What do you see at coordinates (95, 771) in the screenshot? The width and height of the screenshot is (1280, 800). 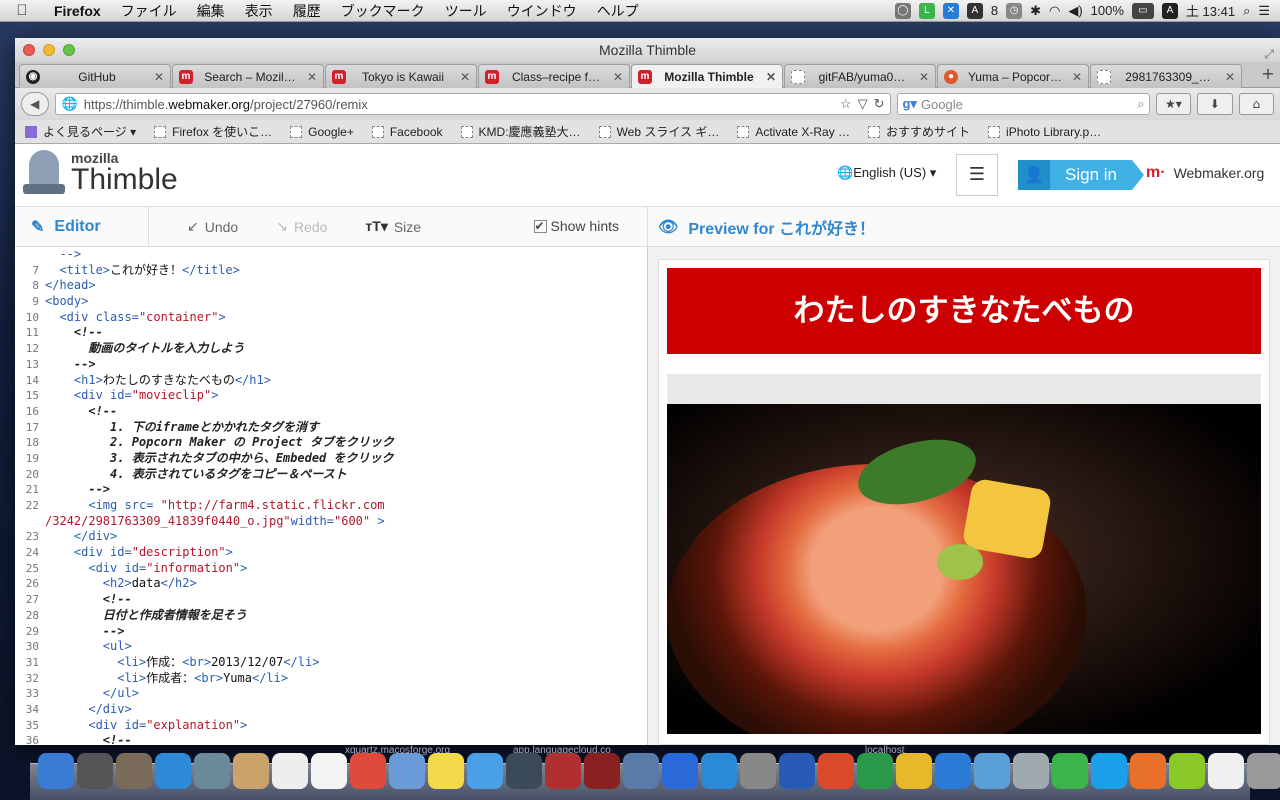 I see `launchpad-icon` at bounding box center [95, 771].